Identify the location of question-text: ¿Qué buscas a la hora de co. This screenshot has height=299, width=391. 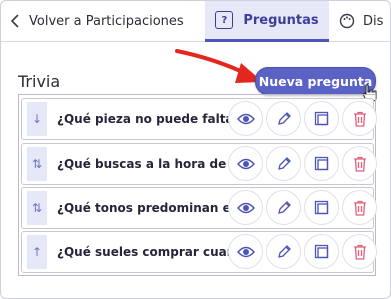
(143, 164).